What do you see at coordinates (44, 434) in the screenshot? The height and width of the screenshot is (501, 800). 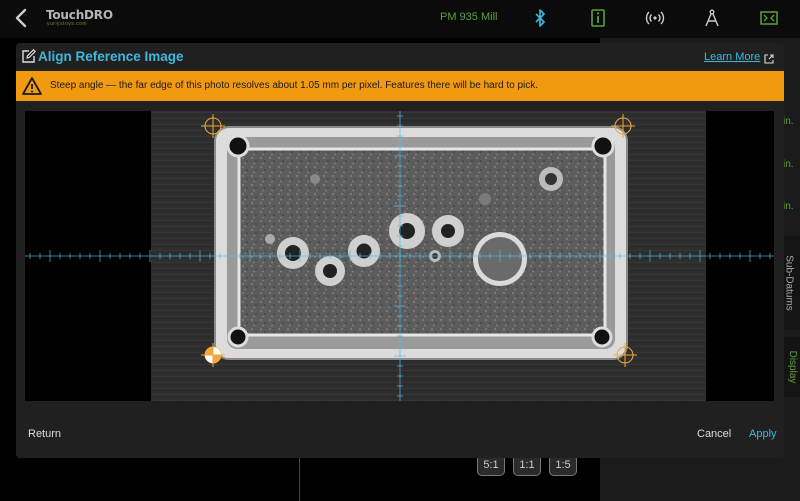 I see `return-button: Return` at bounding box center [44, 434].